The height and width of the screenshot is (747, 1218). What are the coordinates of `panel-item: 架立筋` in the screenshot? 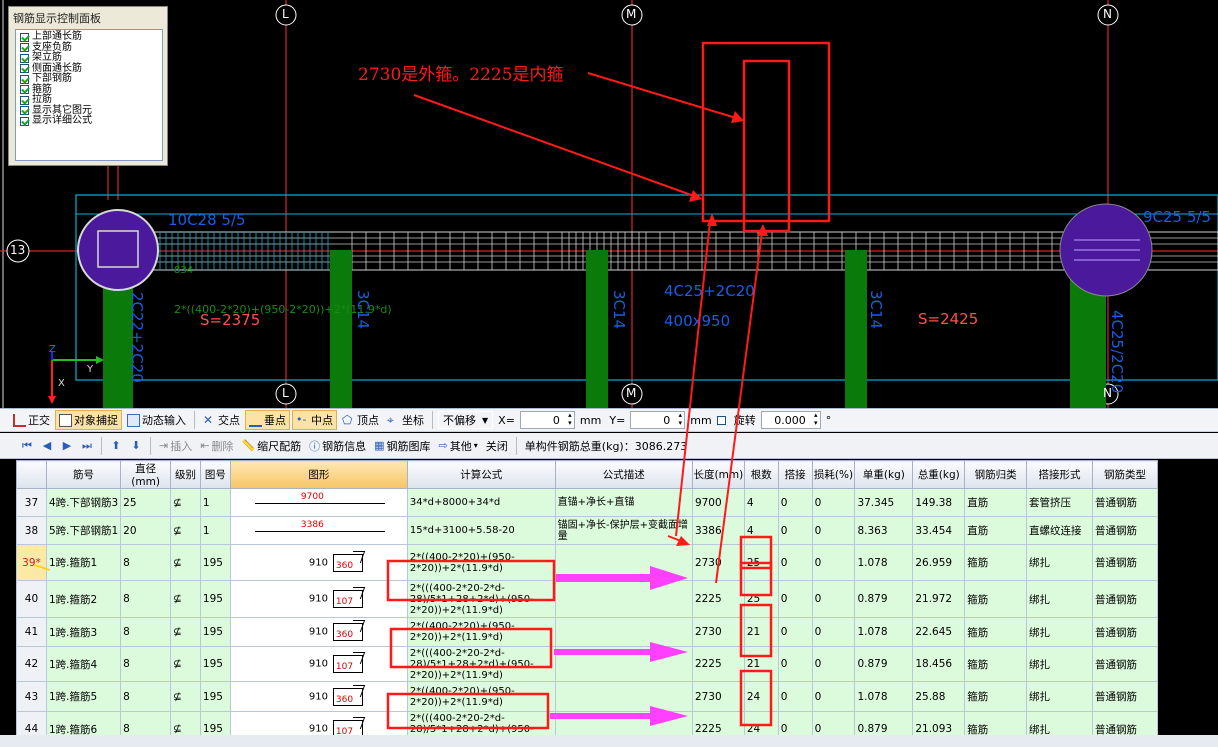 It's located at (89, 58).